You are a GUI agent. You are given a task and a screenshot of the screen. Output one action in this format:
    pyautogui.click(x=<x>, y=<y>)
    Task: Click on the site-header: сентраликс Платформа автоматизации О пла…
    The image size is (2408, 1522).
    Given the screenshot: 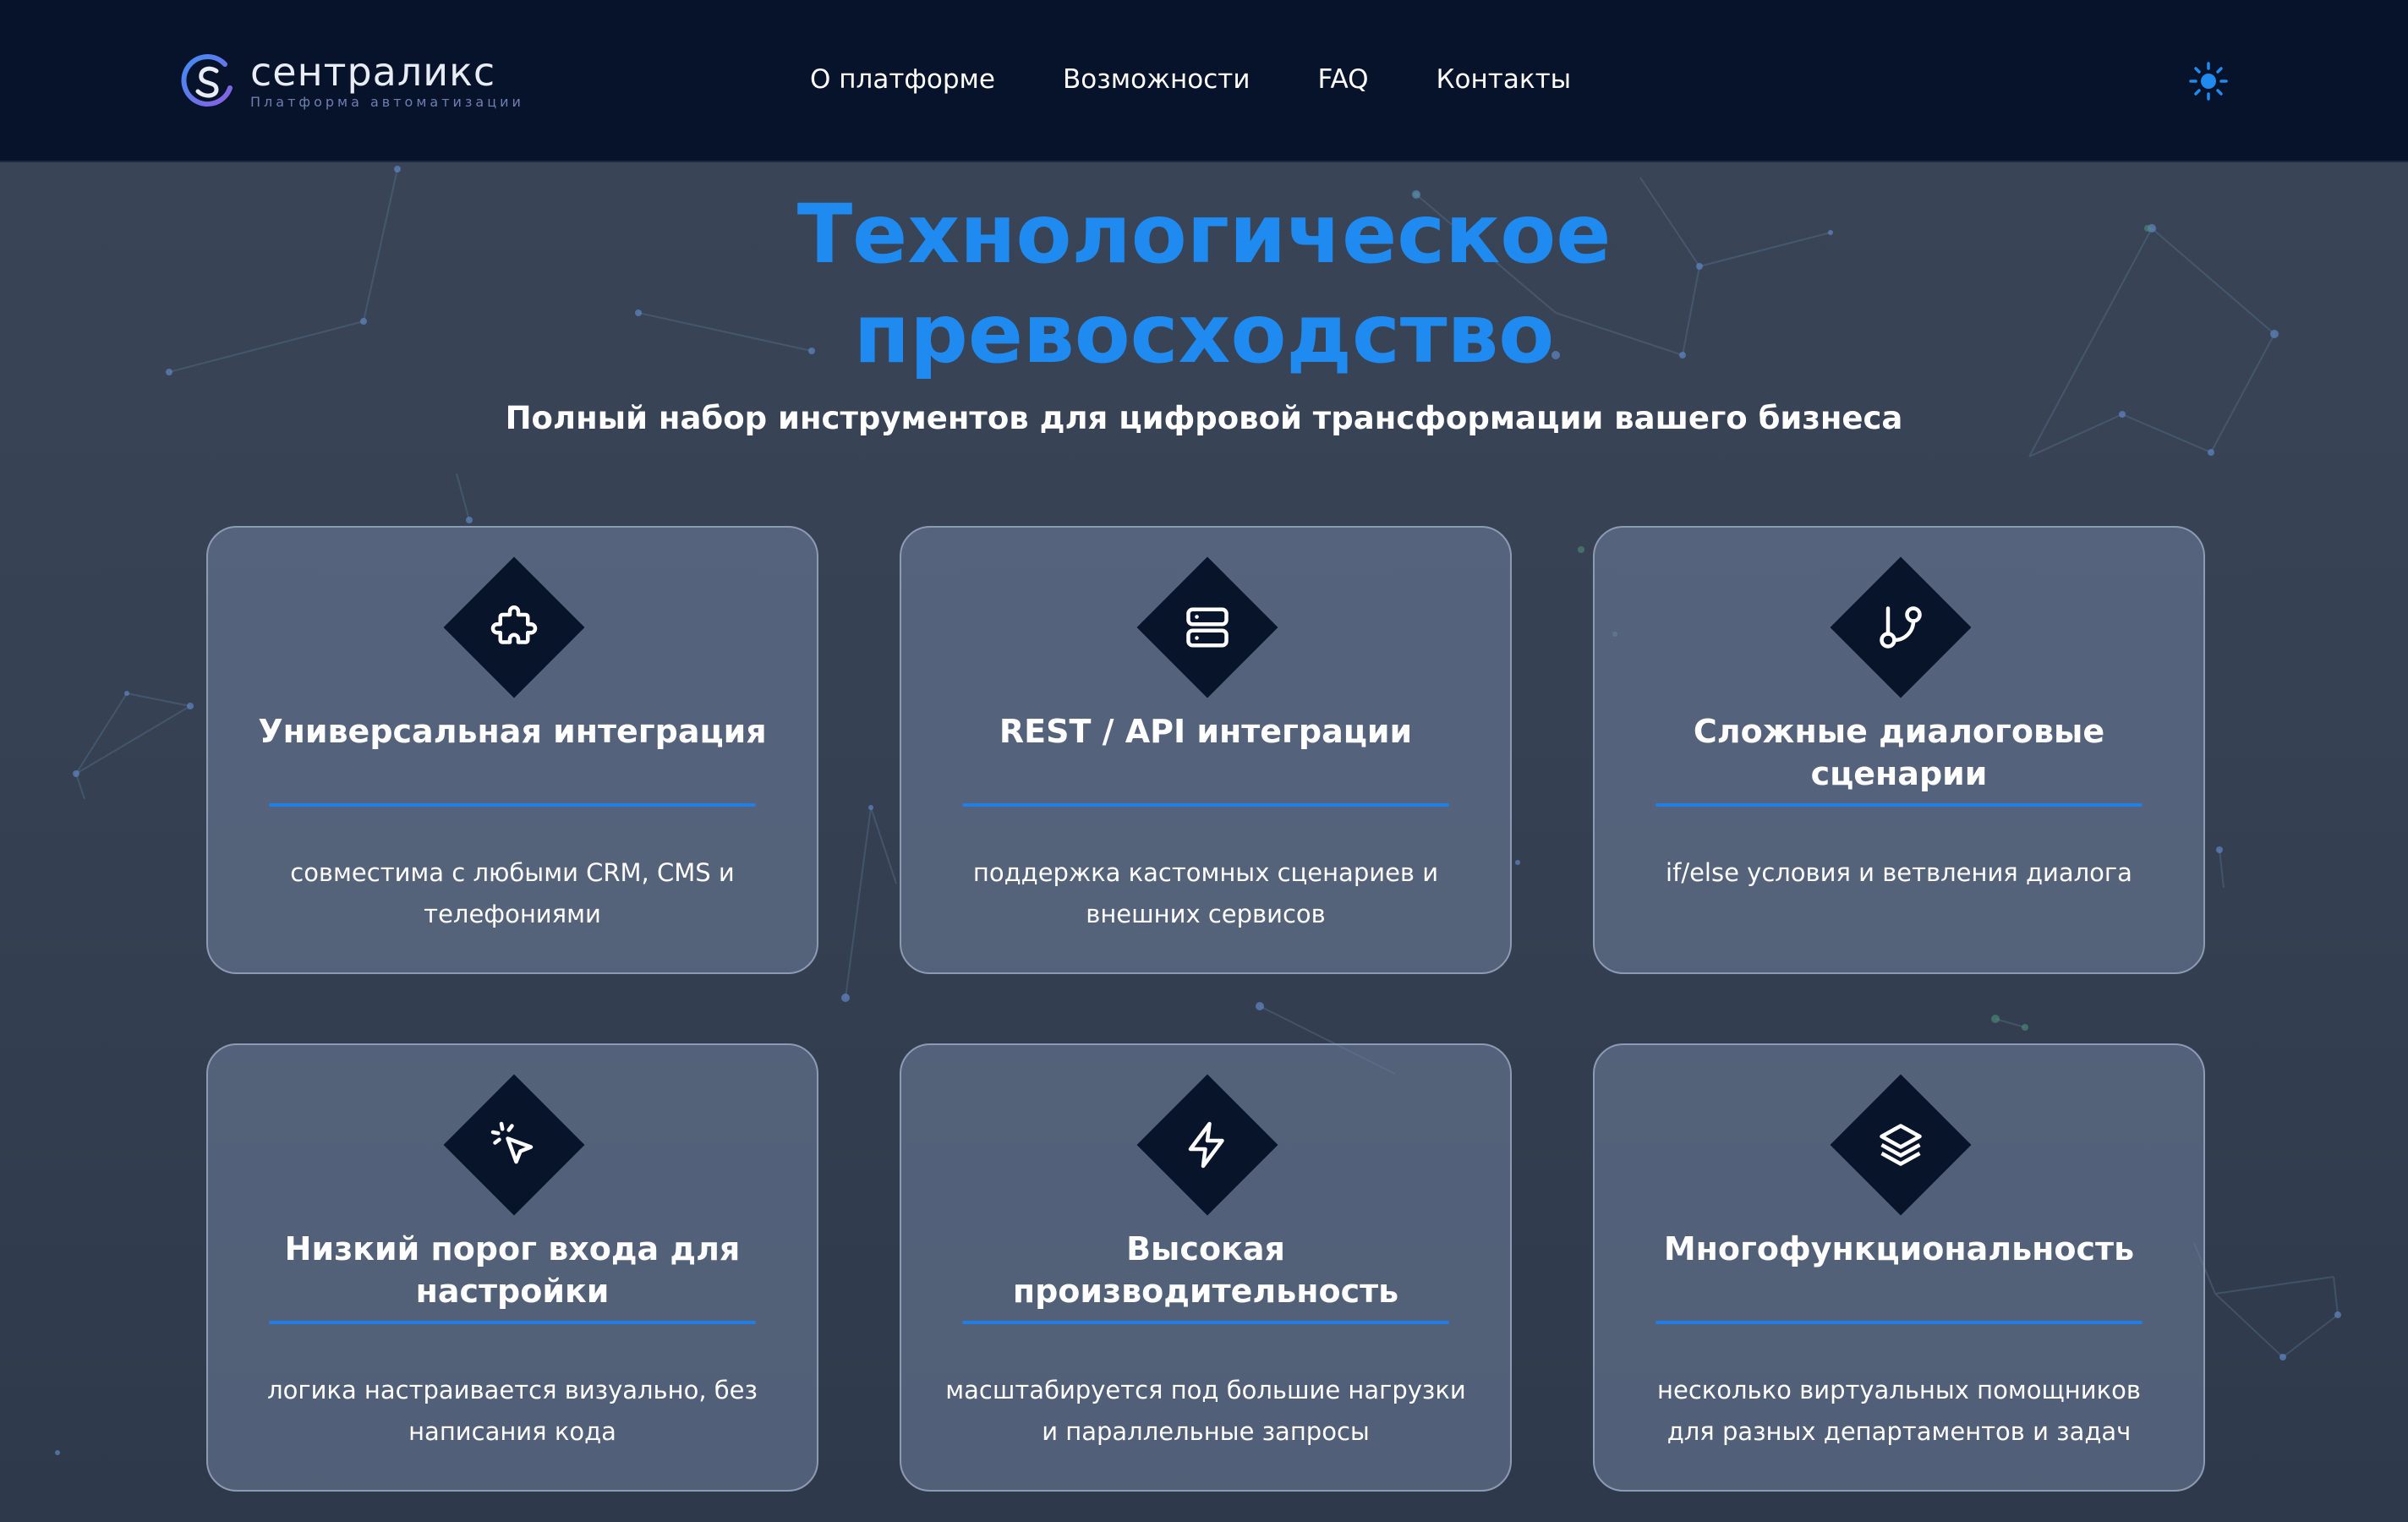 What is the action you would take?
    pyautogui.click(x=1204, y=81)
    